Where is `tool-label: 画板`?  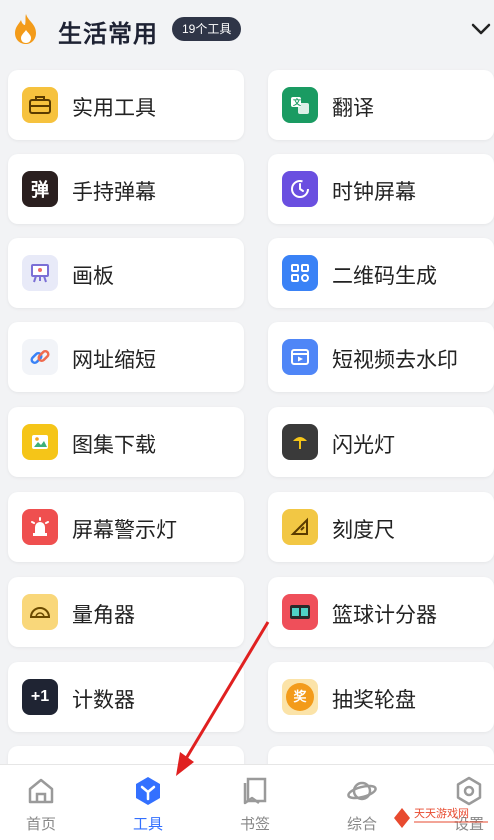 tool-label: 画板 is located at coordinates (93, 276).